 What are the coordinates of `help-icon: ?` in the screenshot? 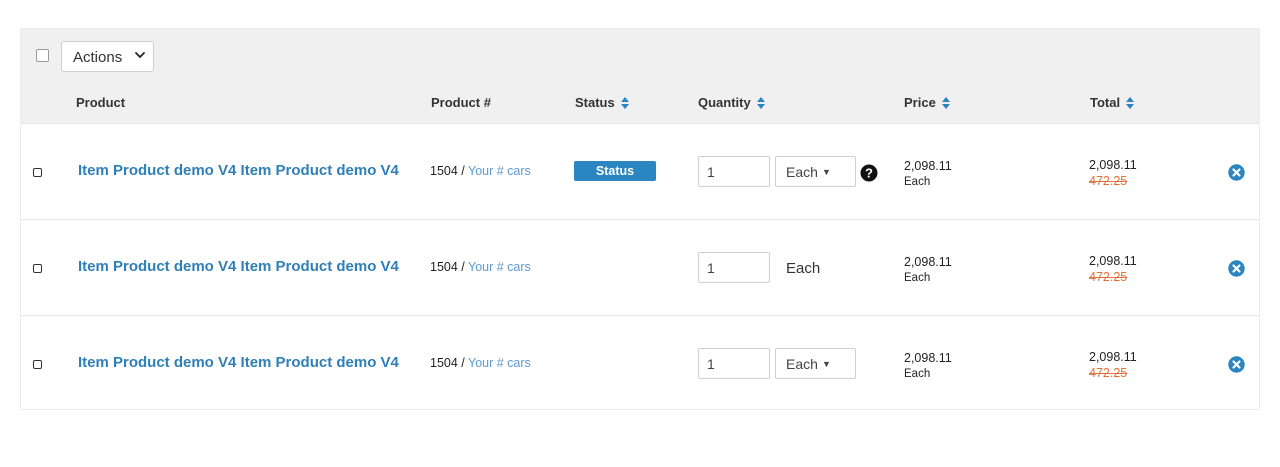 It's located at (869, 173).